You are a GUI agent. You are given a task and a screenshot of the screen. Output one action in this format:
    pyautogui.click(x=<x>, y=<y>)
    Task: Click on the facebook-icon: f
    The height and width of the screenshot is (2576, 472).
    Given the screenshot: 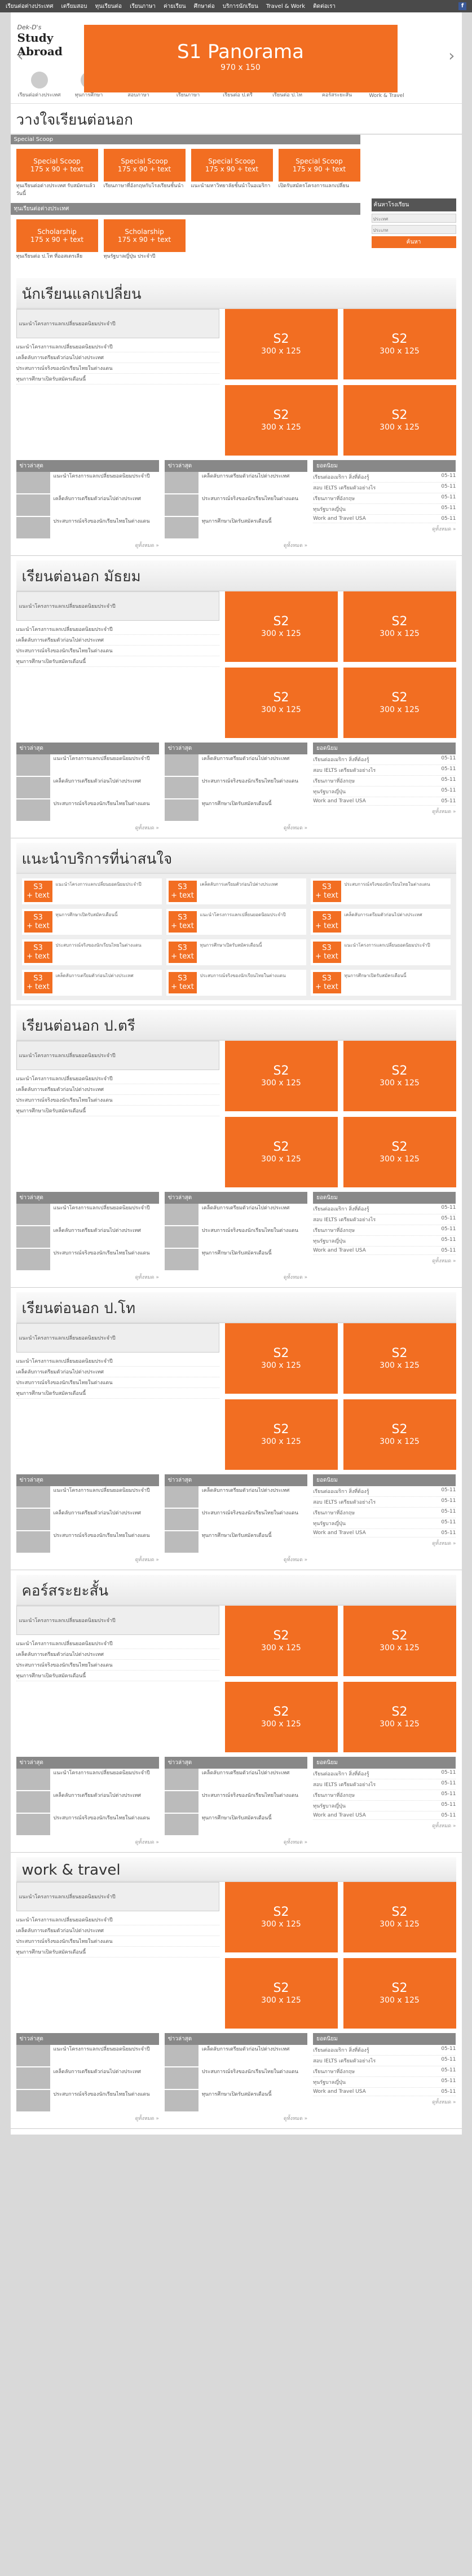 What is the action you would take?
    pyautogui.click(x=462, y=6)
    